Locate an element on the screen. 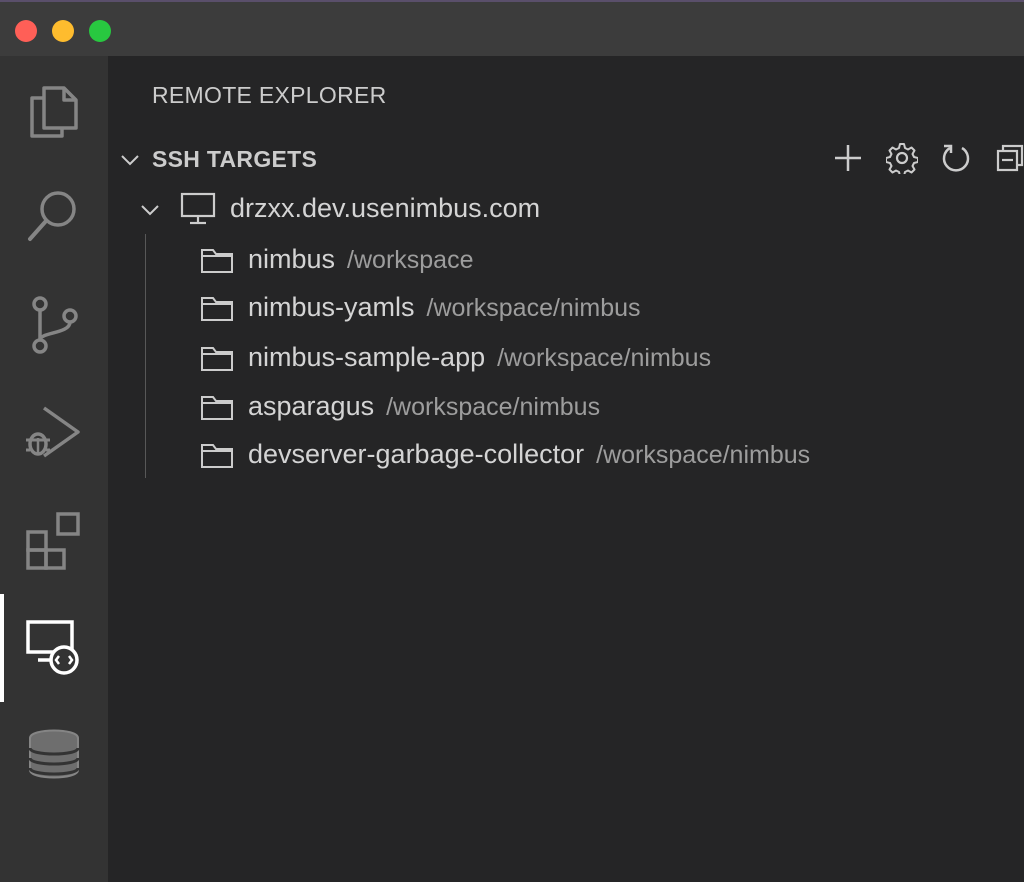  title-bar is located at coordinates (512, 28).